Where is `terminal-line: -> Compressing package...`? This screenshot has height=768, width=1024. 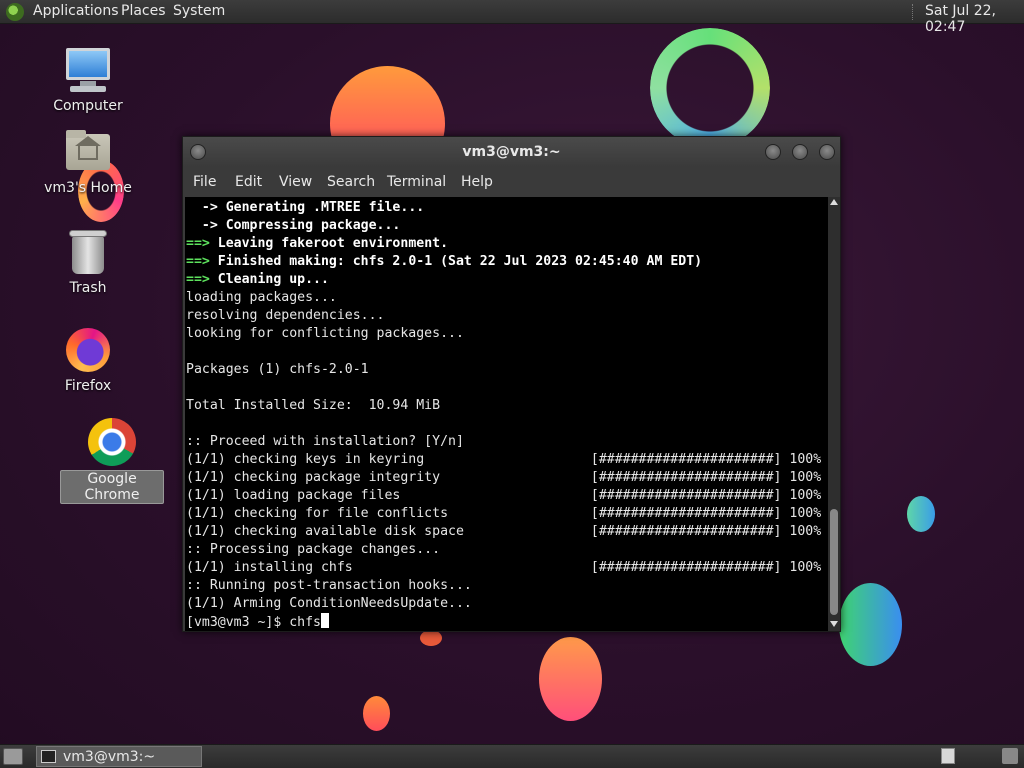
terminal-line: -> Compressing package... is located at coordinates (503, 226).